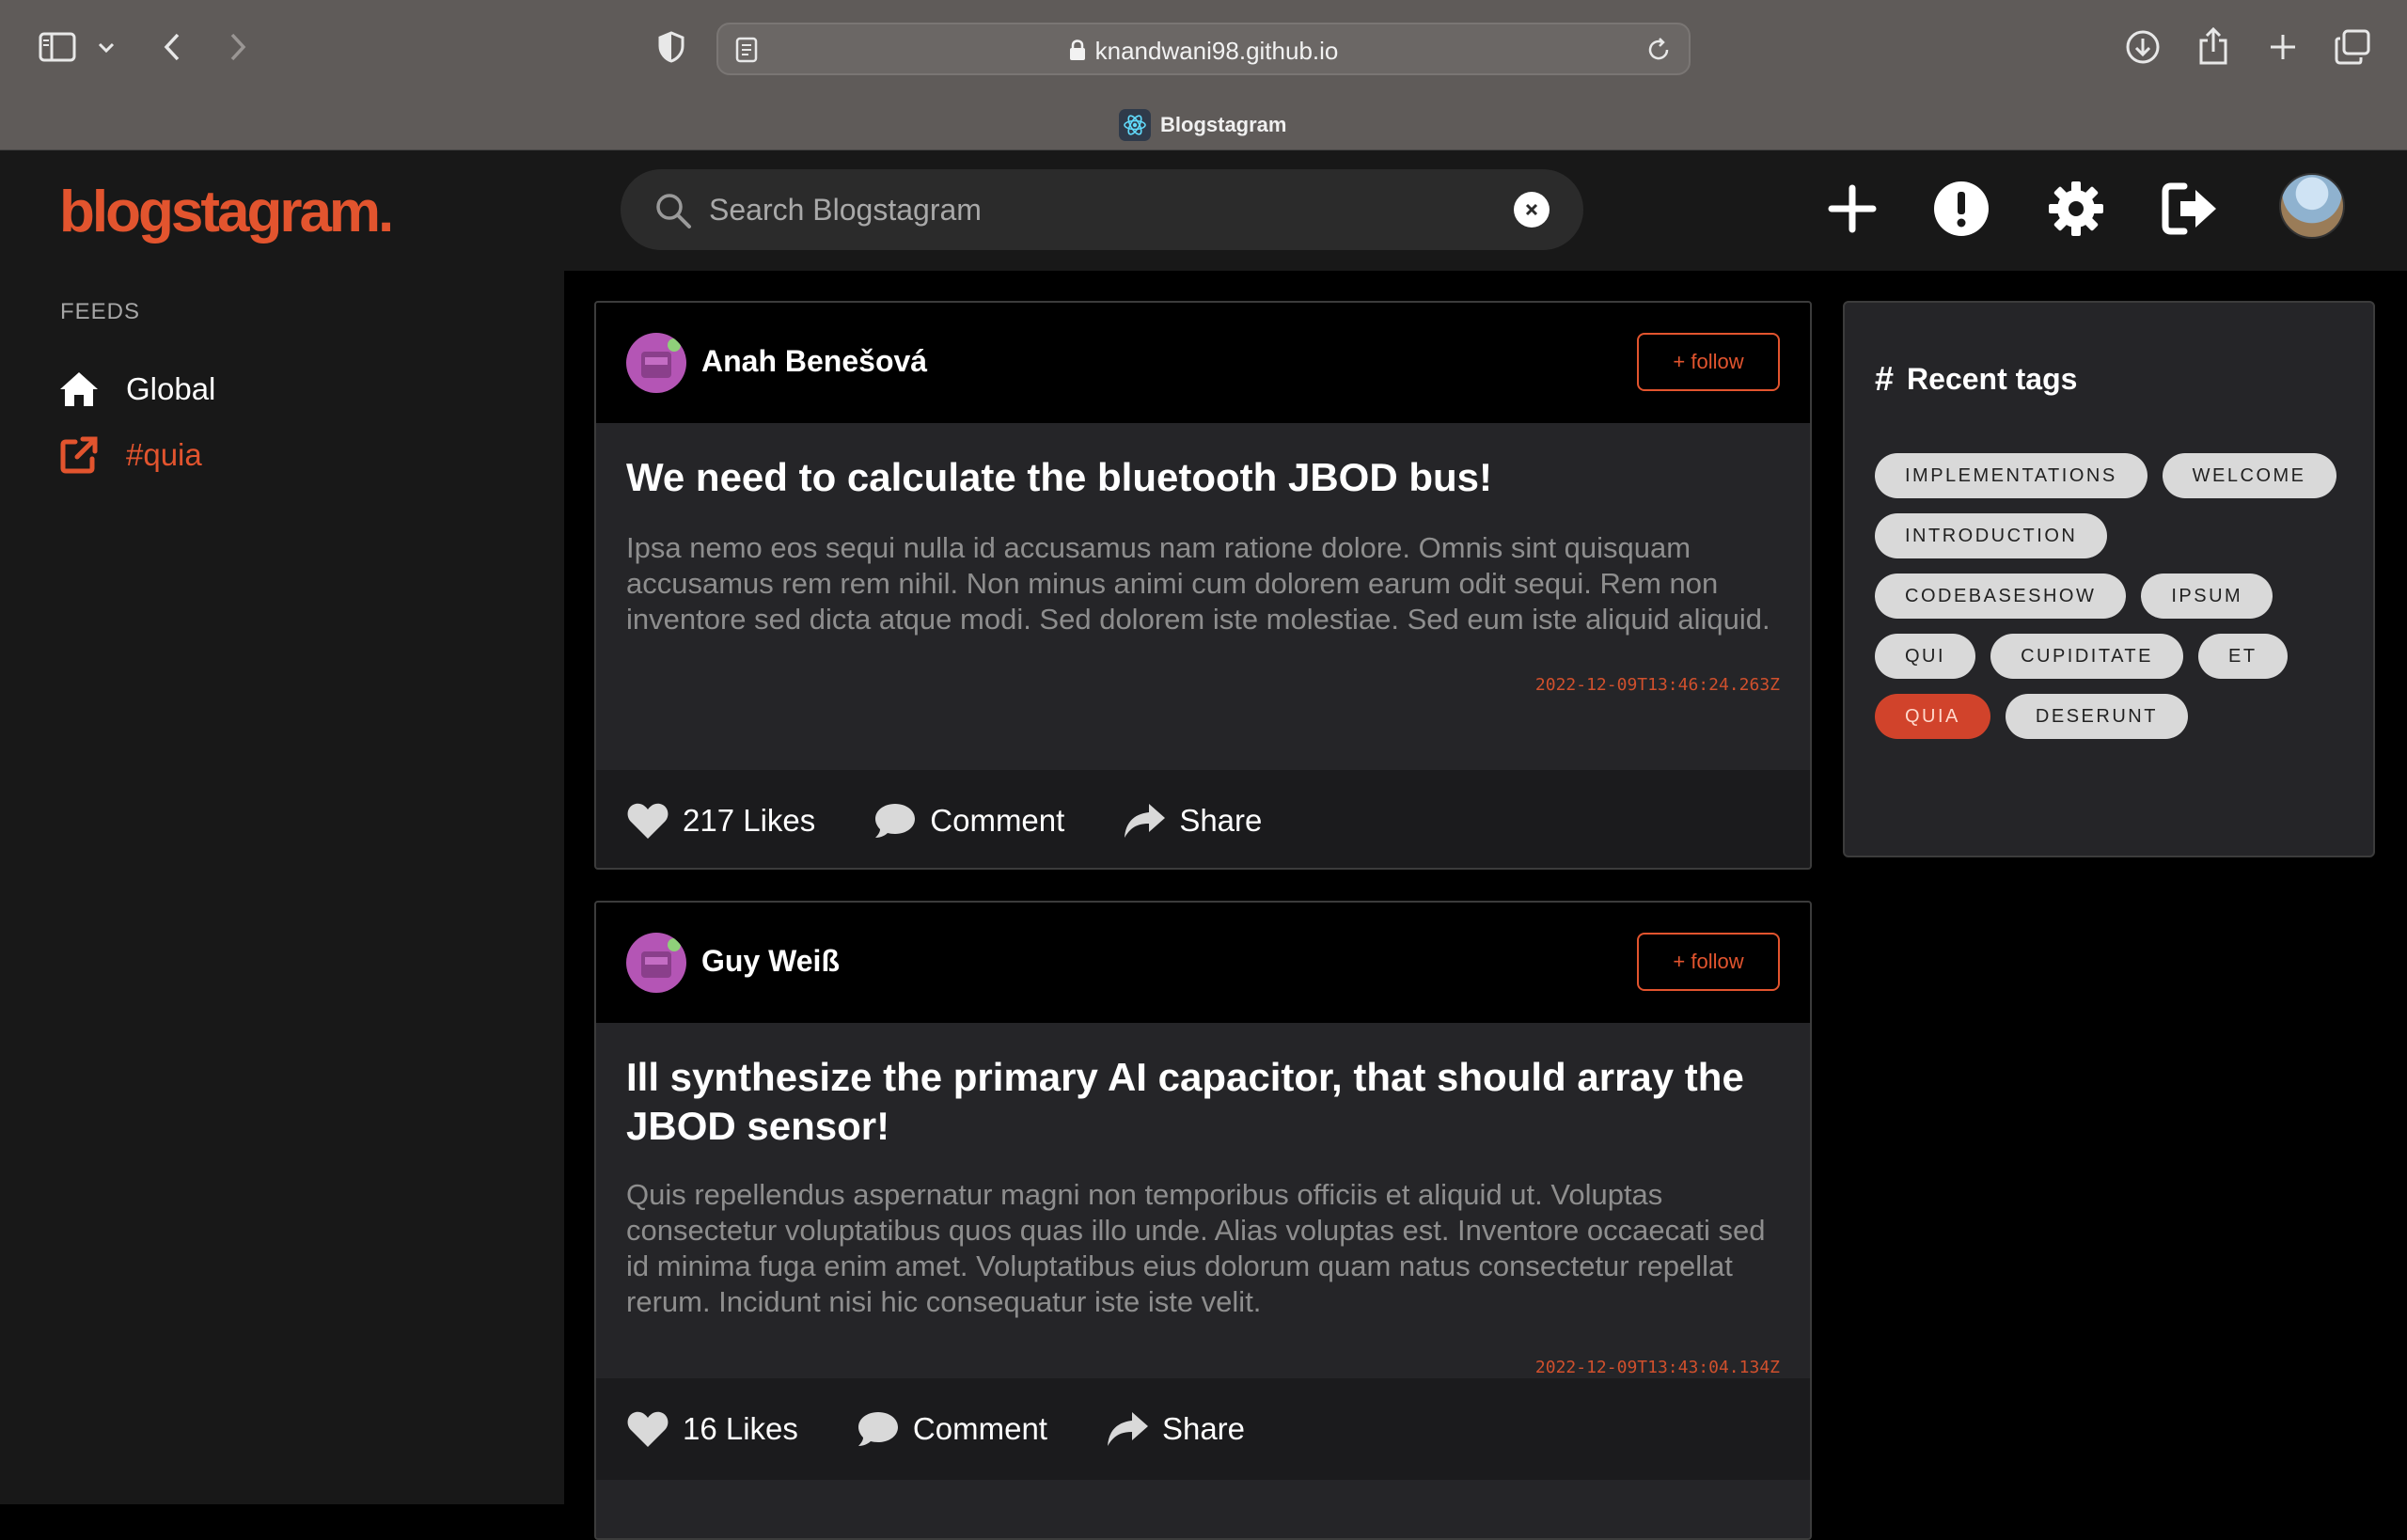 This screenshot has height=1540, width=2407. Describe the element at coordinates (1961, 209) in the screenshot. I see `alert-icon` at that location.